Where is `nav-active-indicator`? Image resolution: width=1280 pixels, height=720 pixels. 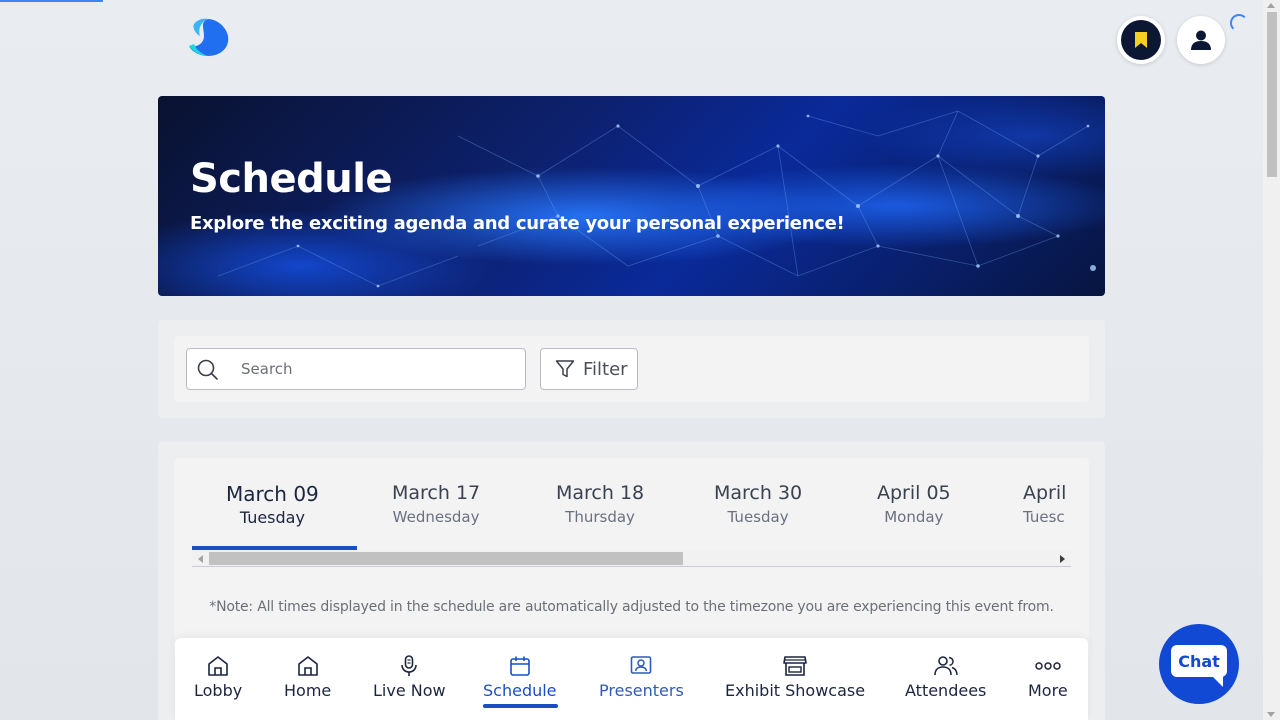 nav-active-indicator is located at coordinates (520, 706).